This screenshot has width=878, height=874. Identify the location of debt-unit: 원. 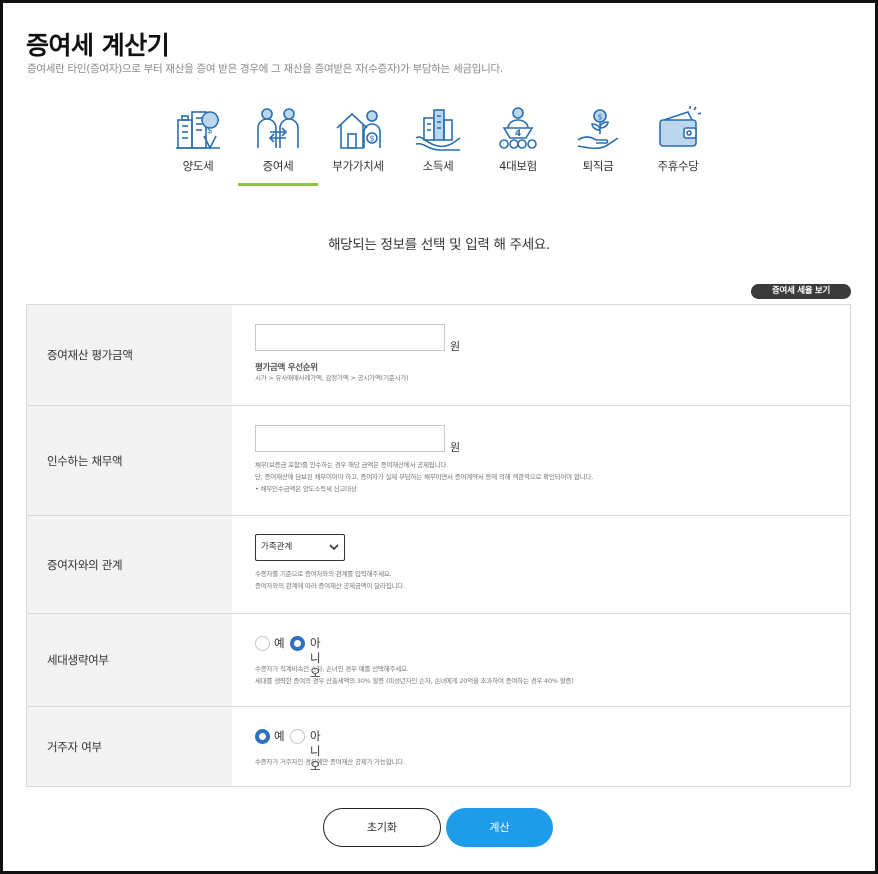
(455, 447).